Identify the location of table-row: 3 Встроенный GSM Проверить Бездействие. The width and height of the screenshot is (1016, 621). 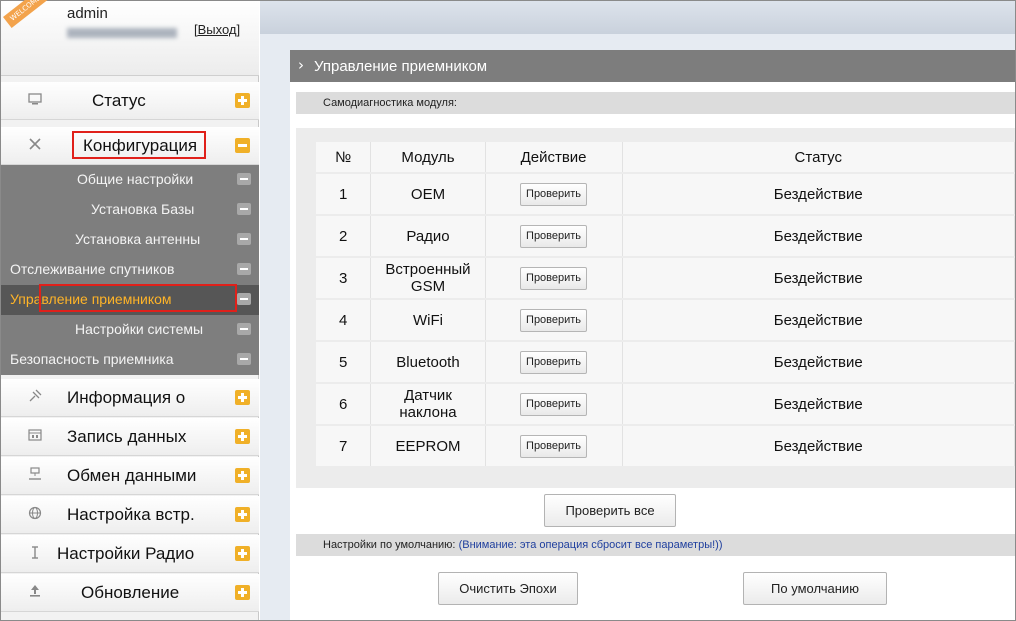
(665, 278).